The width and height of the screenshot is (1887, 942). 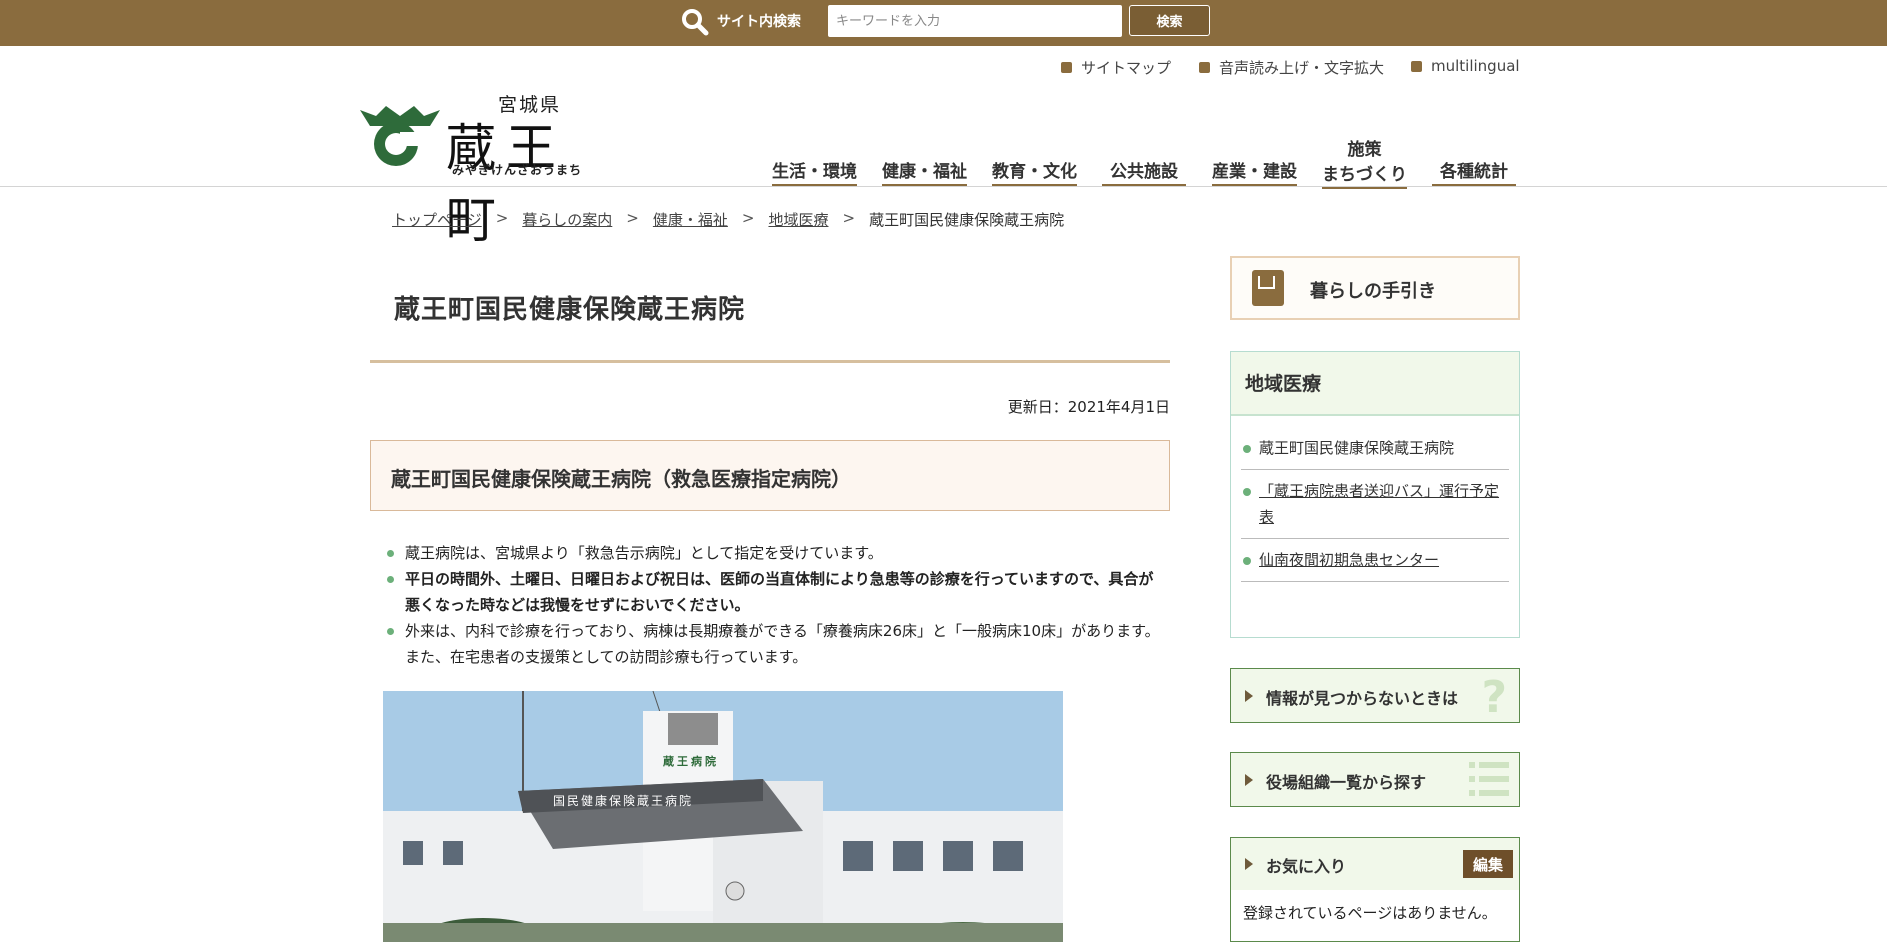 I want to click on voice-zoom-link: 音声読み上げ・文字拡大, so click(x=1291, y=67).